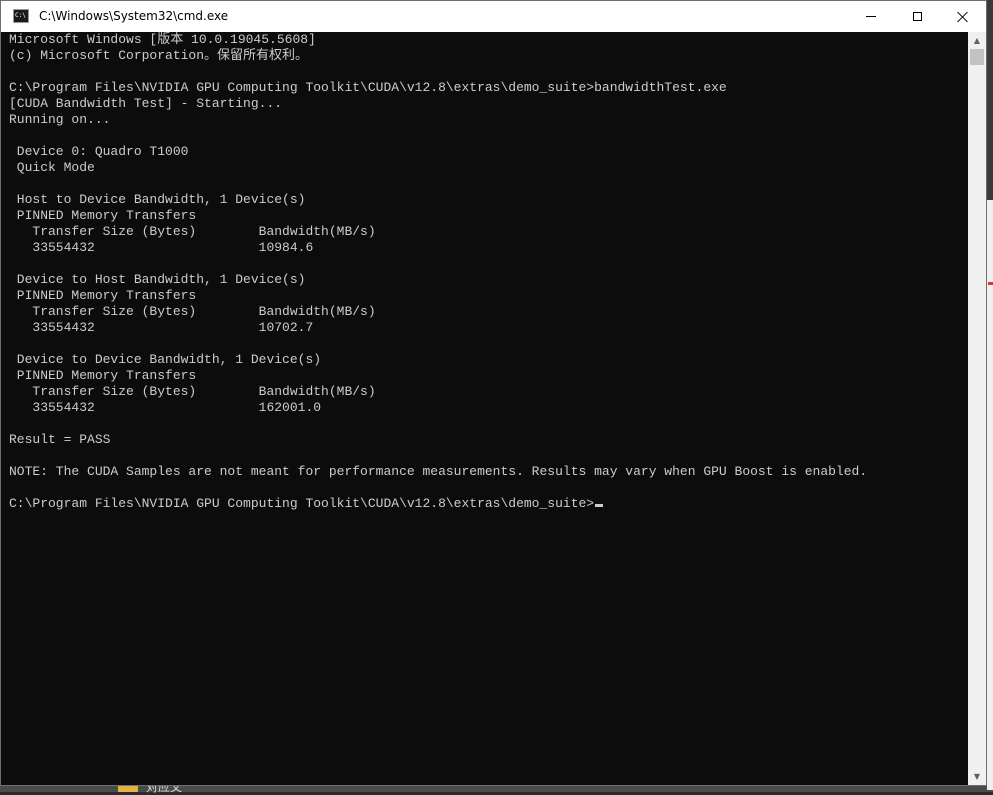 Image resolution: width=993 pixels, height=795 pixels. Describe the element at coordinates (493, 16) in the screenshot. I see `title-bar: C:\ C:\Windows\System32\cmd.exe` at that location.